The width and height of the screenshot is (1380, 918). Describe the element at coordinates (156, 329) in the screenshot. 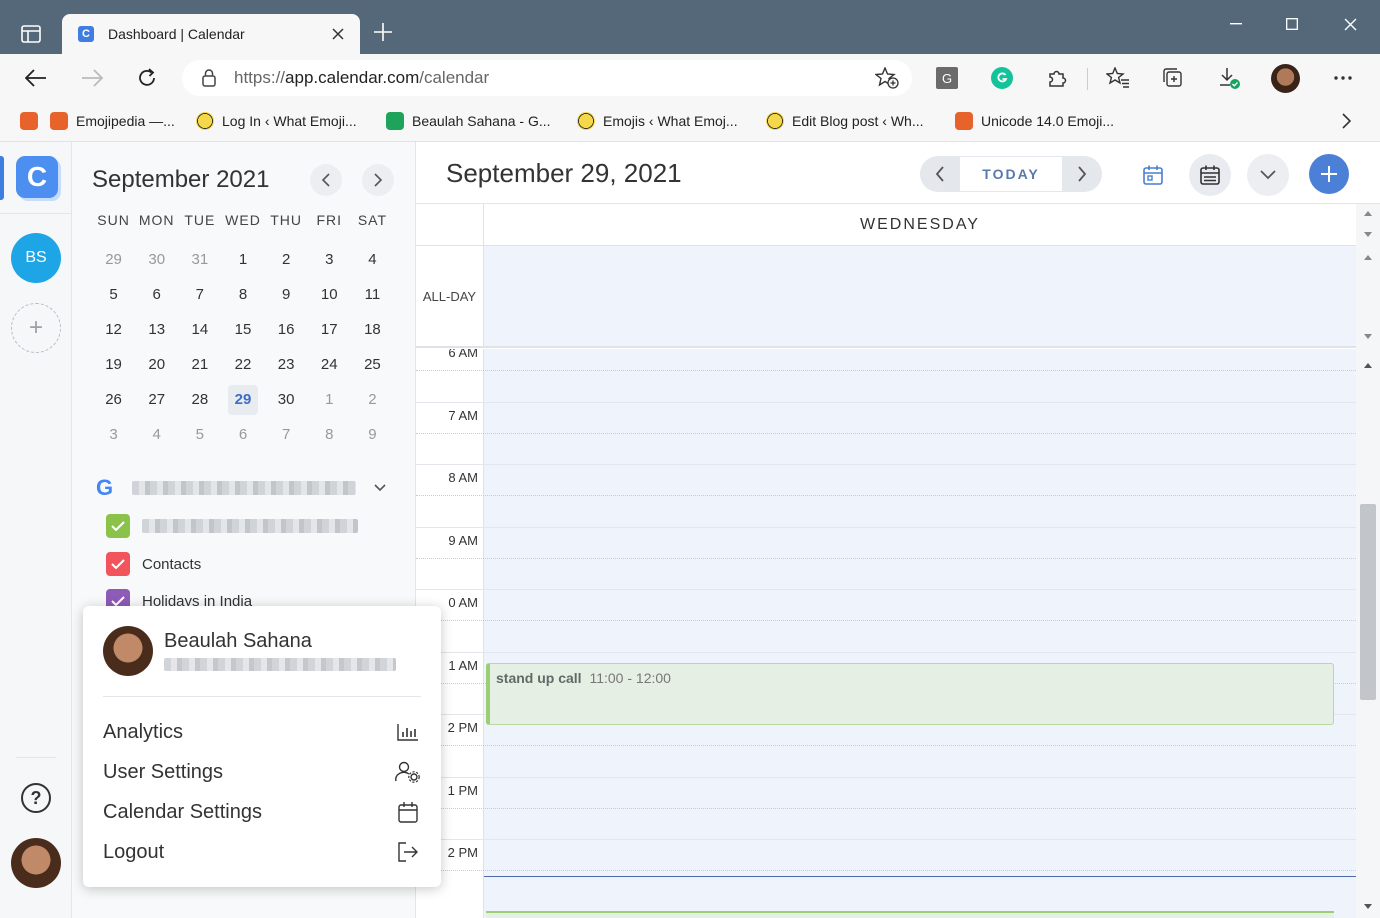

I see `mini-calendar-day: 13` at that location.